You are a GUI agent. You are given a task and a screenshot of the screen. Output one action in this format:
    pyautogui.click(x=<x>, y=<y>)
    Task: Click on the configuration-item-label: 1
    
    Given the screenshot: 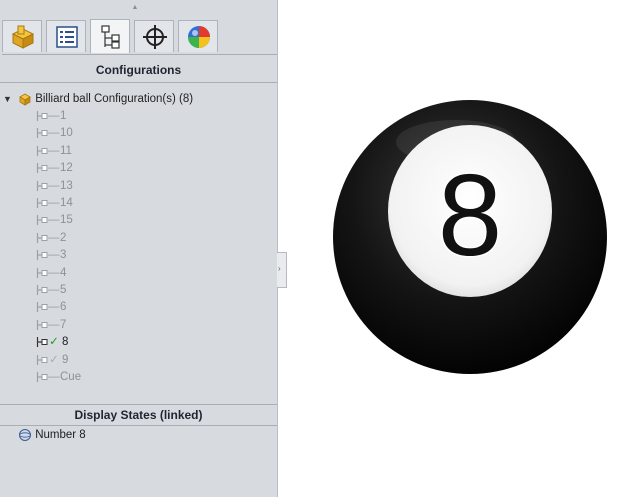 What is the action you would take?
    pyautogui.click(x=63, y=116)
    